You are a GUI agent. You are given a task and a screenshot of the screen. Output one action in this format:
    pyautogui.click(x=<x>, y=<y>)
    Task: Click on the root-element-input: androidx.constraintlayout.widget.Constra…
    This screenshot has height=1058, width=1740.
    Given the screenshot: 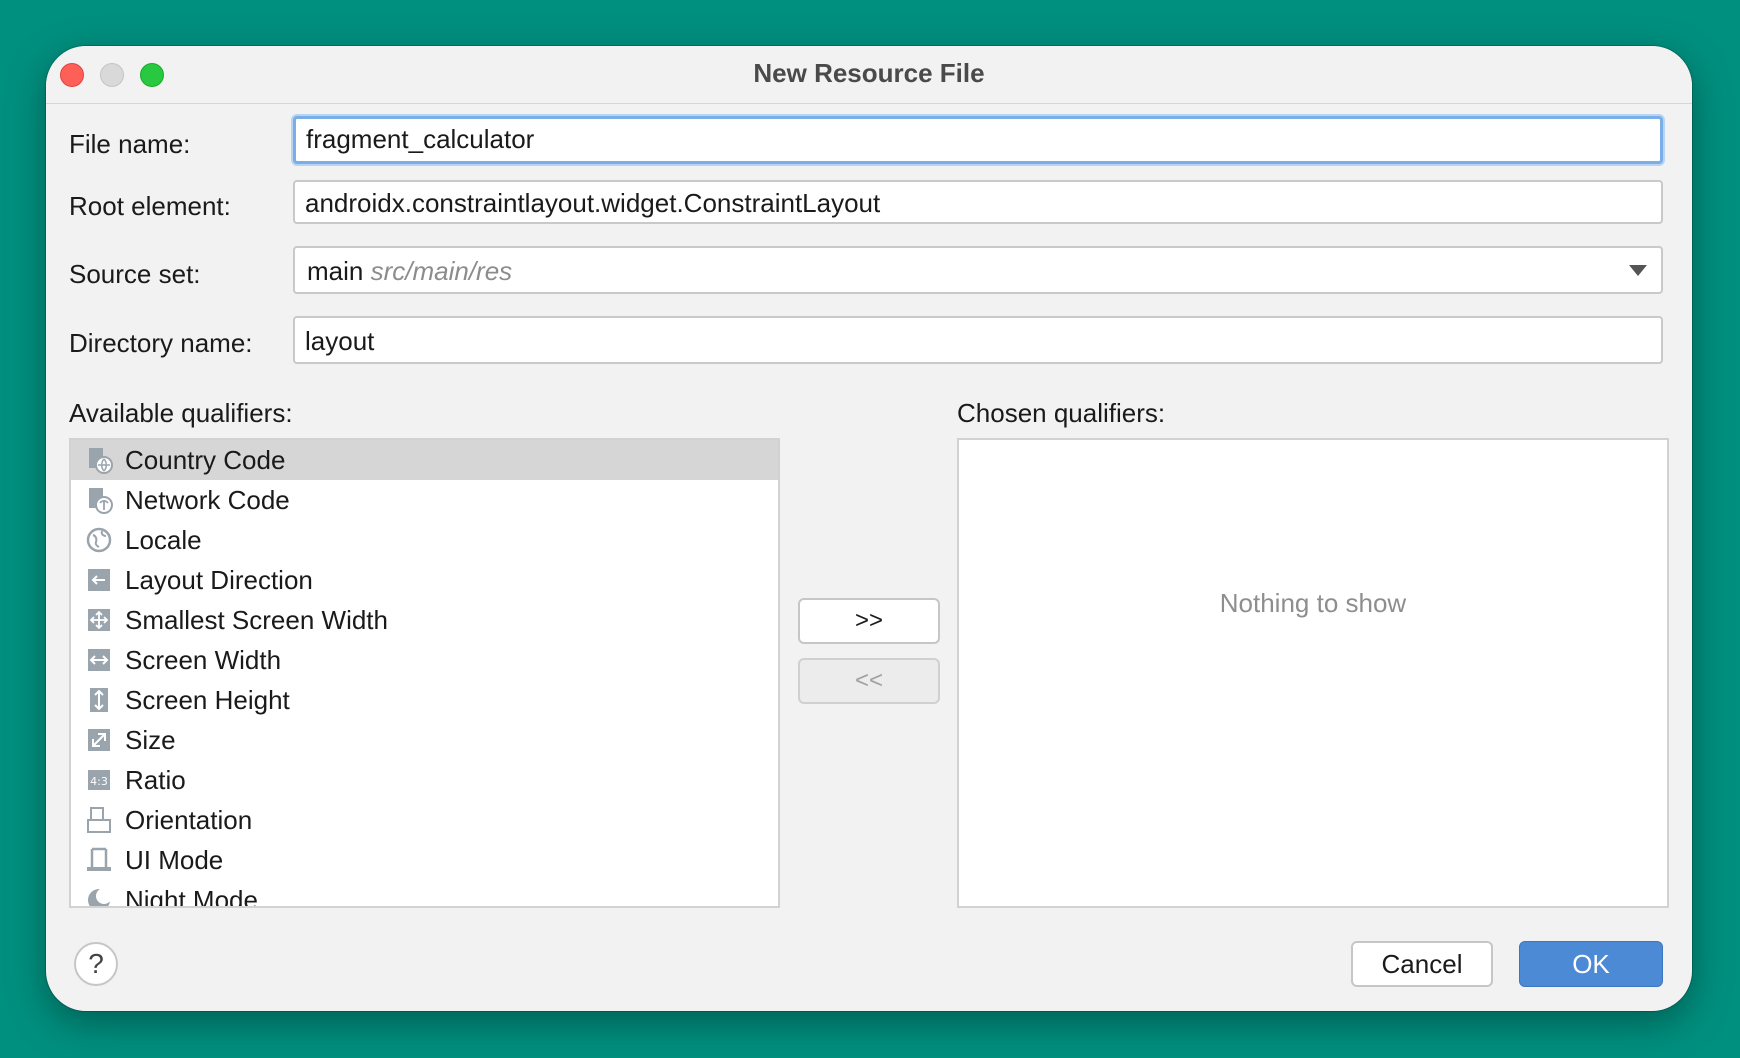 What is the action you would take?
    pyautogui.click(x=978, y=202)
    